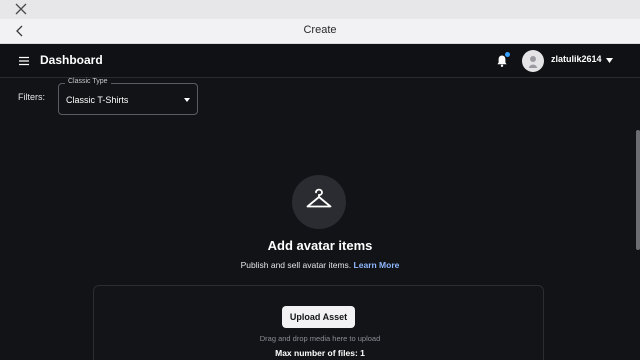  What do you see at coordinates (21, 9) in the screenshot?
I see `close-icon` at bounding box center [21, 9].